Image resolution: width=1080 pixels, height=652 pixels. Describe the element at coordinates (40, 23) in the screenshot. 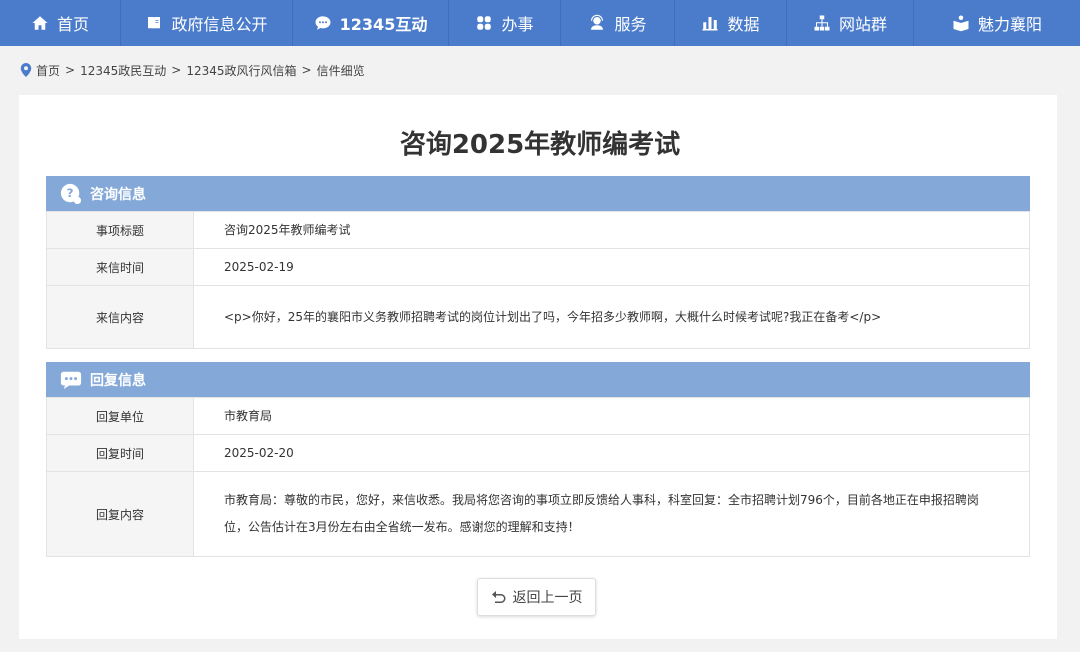

I see `home-icon` at that location.